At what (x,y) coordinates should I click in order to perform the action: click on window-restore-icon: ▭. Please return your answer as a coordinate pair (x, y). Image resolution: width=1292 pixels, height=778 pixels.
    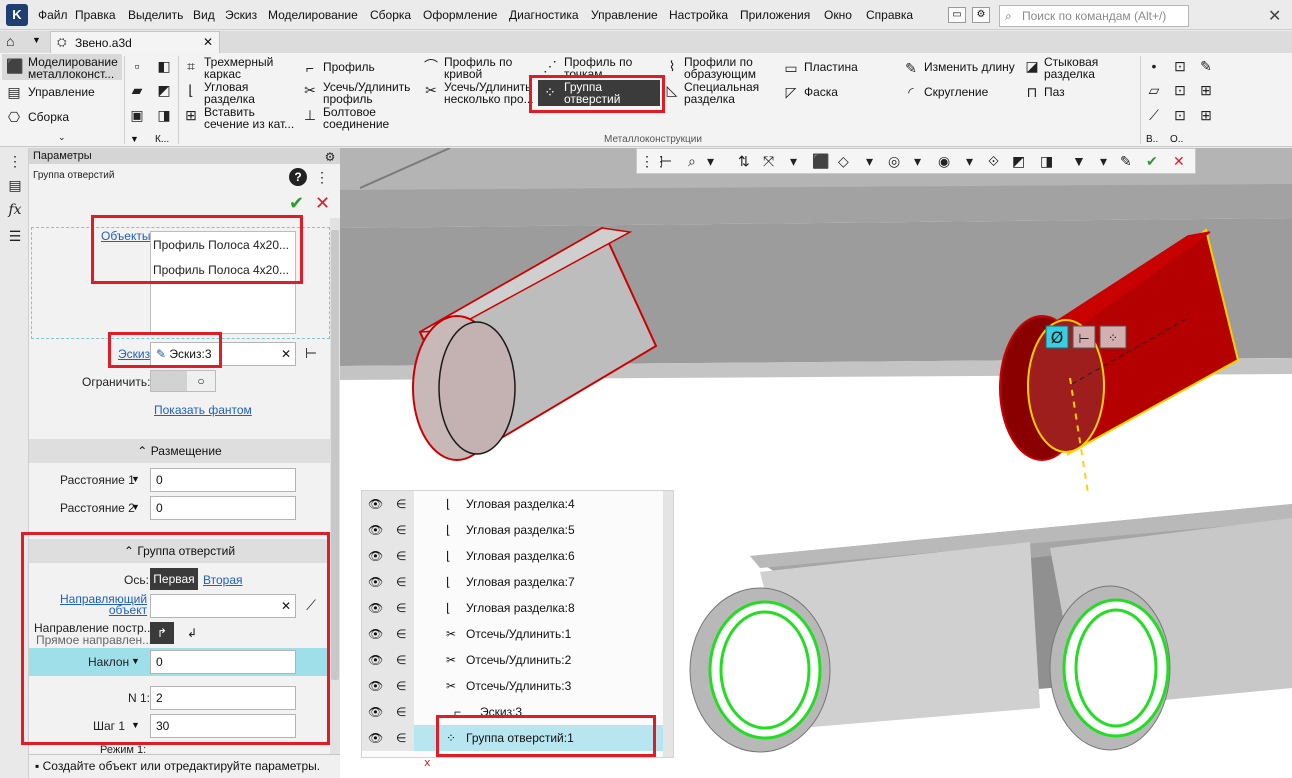
    Looking at the image, I should click on (957, 15).